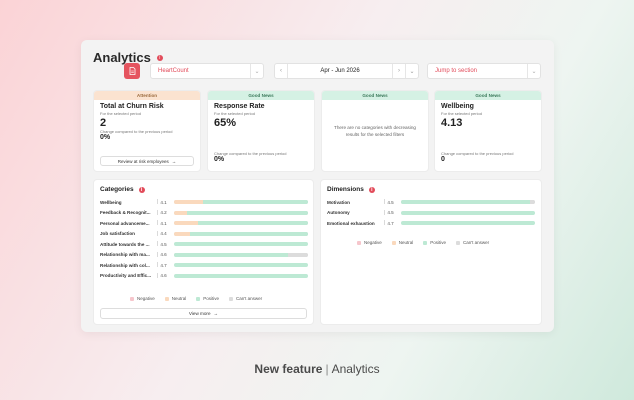 This screenshot has width=634, height=400. Describe the element at coordinates (135, 265) in the screenshot. I see `category-row: Relationship with col... | 4.7` at that location.